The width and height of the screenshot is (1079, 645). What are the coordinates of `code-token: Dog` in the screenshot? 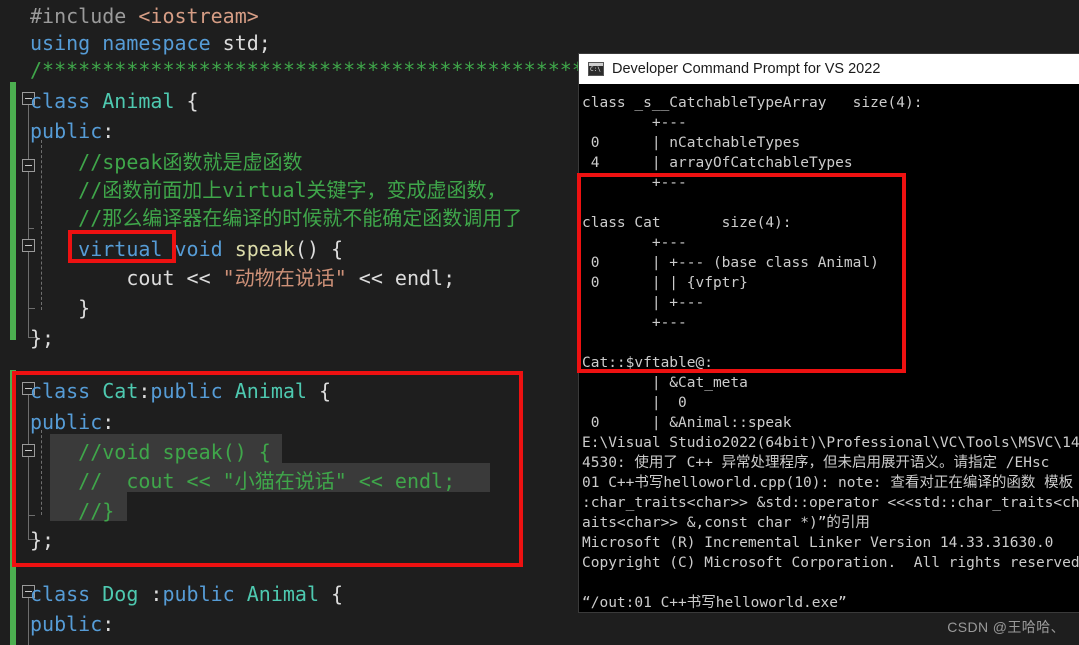 It's located at (120, 594).